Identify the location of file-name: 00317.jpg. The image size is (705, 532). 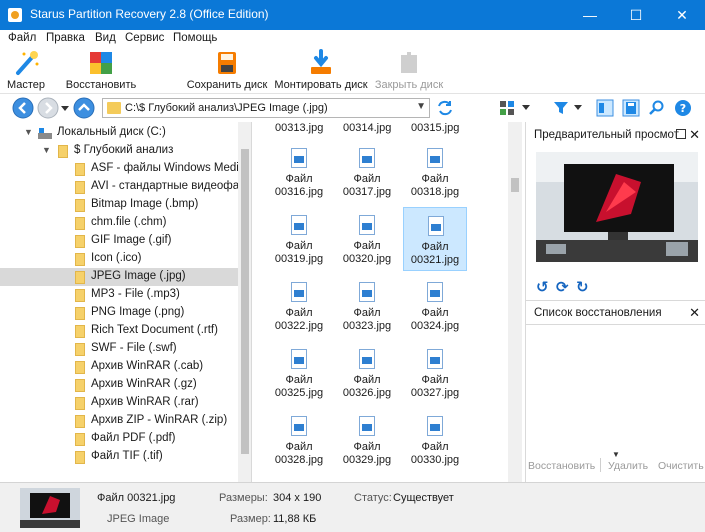
(367, 192).